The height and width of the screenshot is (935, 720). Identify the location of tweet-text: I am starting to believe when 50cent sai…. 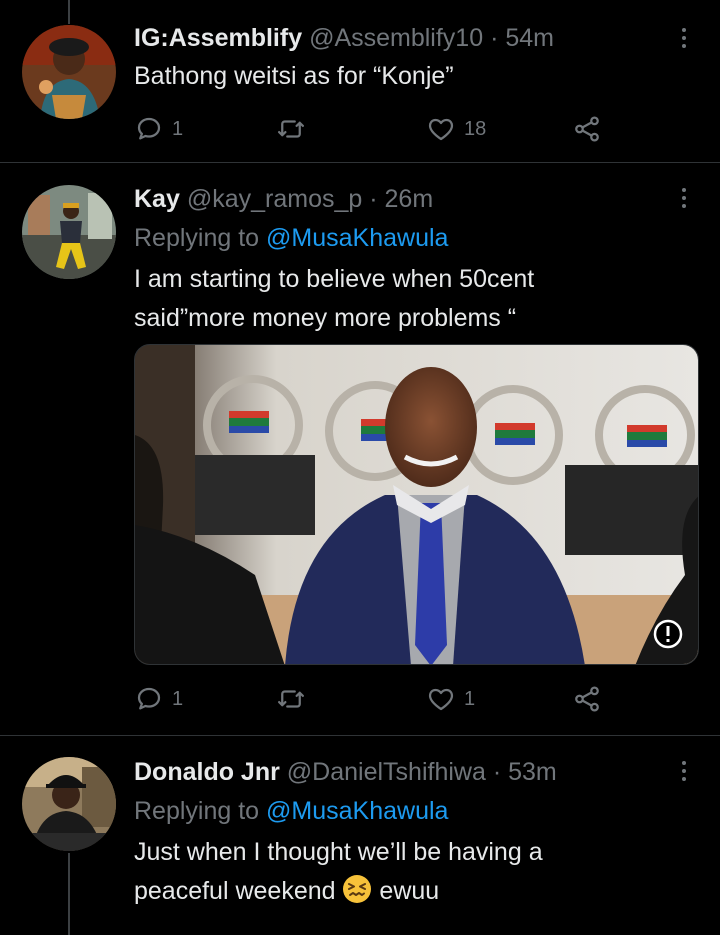
(334, 299).